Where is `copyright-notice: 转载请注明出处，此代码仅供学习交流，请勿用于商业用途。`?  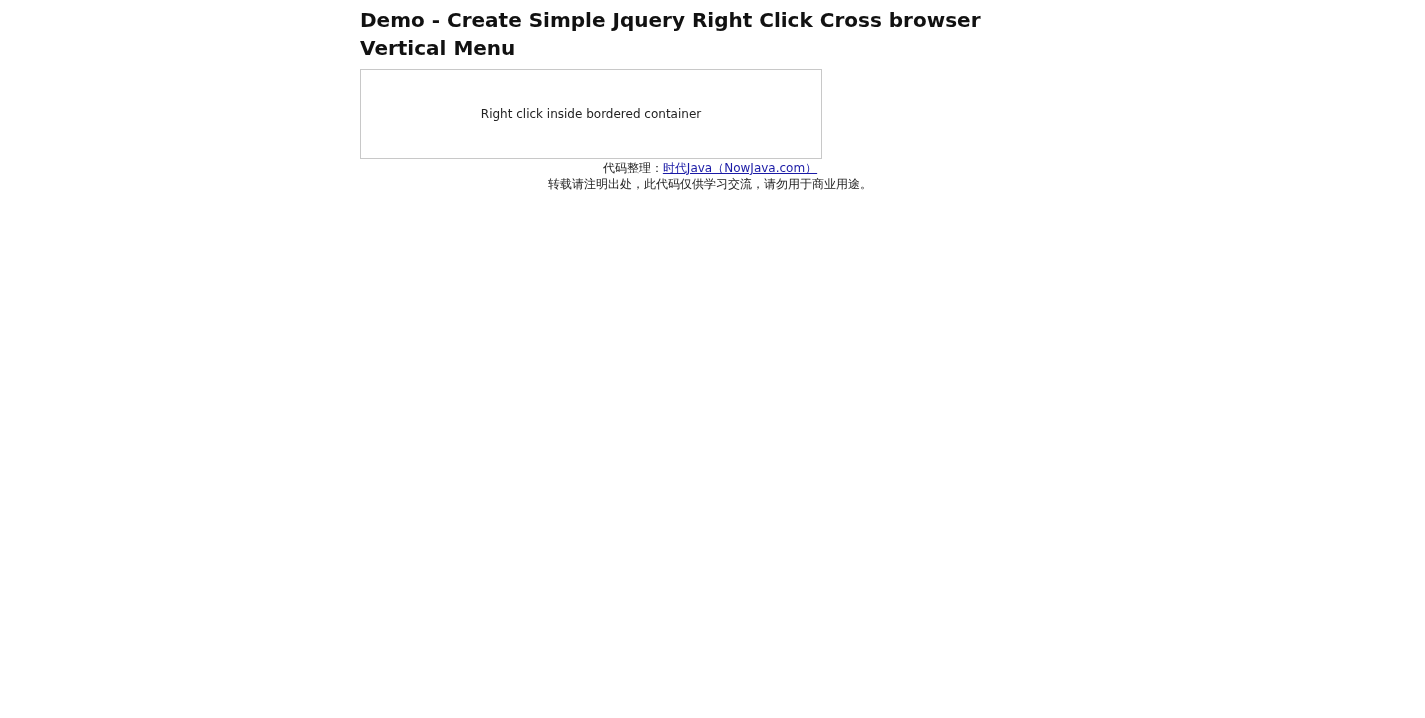 copyright-notice: 转载请注明出处，此代码仅供学习交流，请勿用于商业用途。 is located at coordinates (710, 184).